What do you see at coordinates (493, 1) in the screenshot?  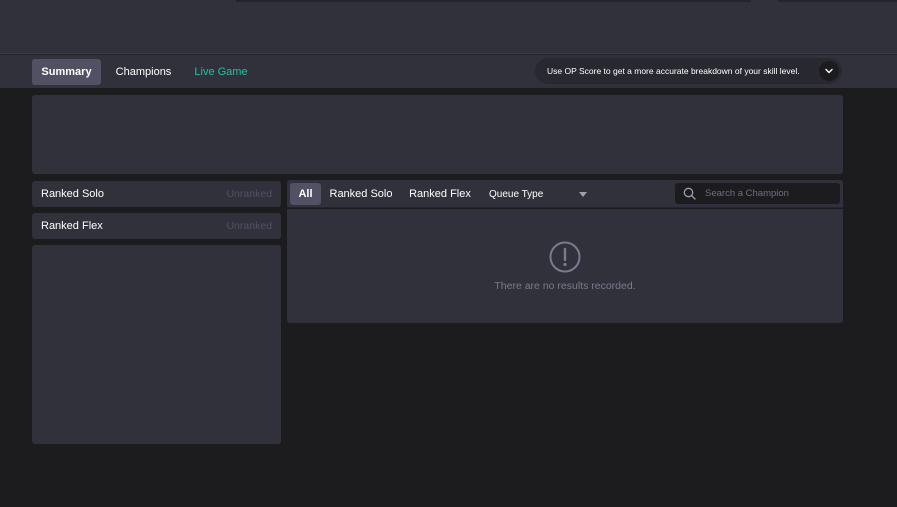 I see `header-top-edge` at bounding box center [493, 1].